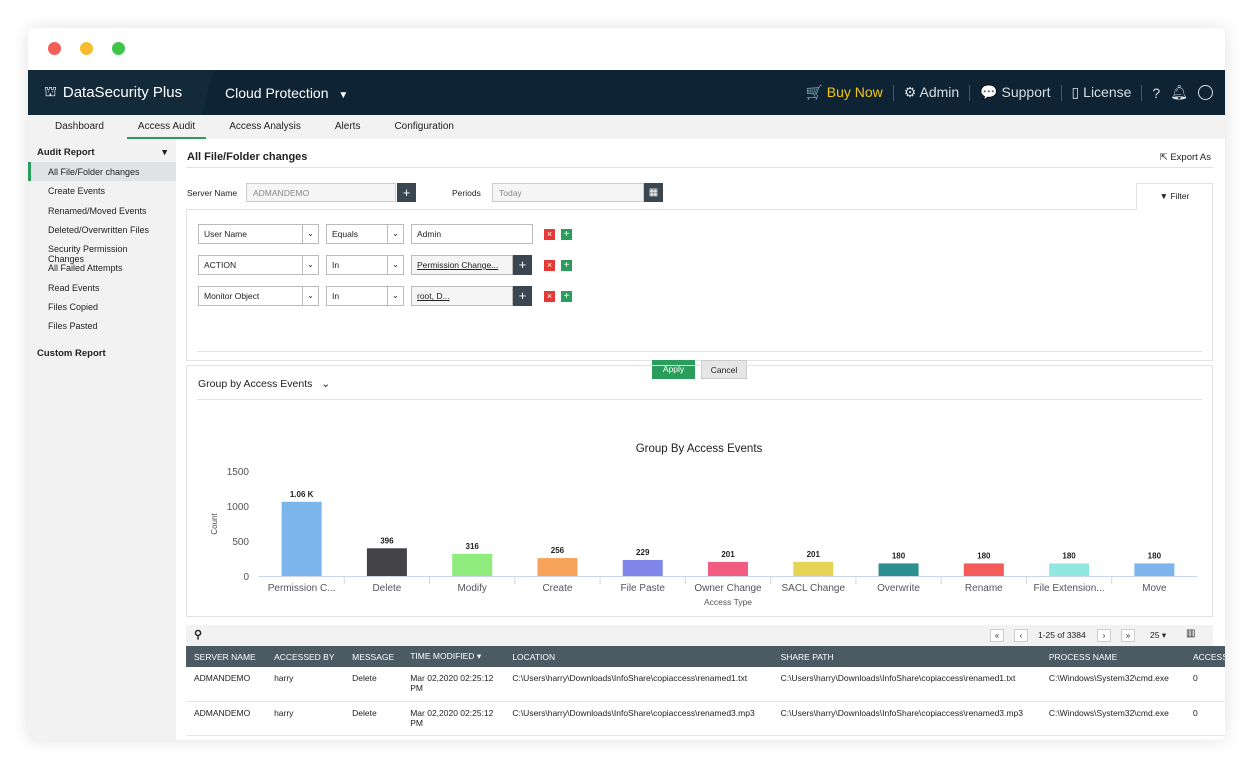 The image size is (1254, 766). I want to click on column-header-label: TIME MODIFIED, so click(442, 656).